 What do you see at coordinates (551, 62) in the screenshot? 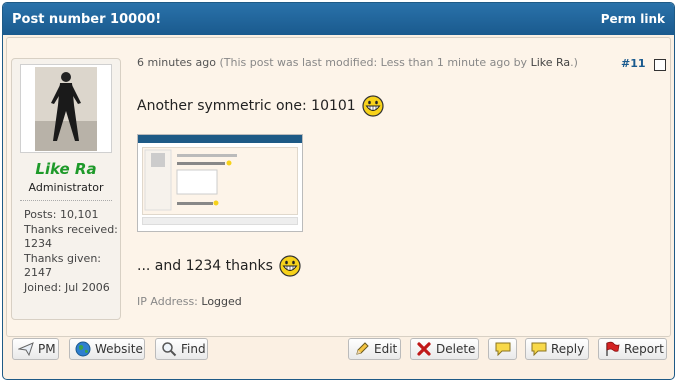
I see `modified-by: Like Ra` at bounding box center [551, 62].